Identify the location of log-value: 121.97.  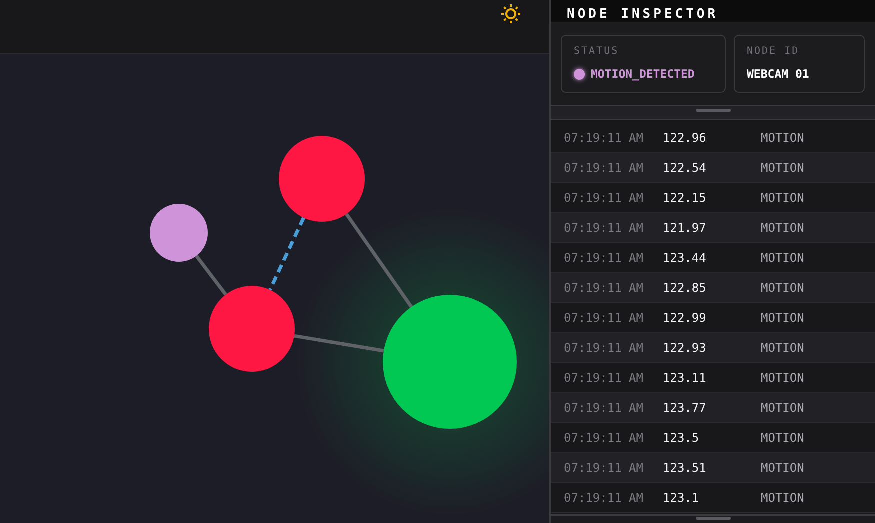
(685, 227).